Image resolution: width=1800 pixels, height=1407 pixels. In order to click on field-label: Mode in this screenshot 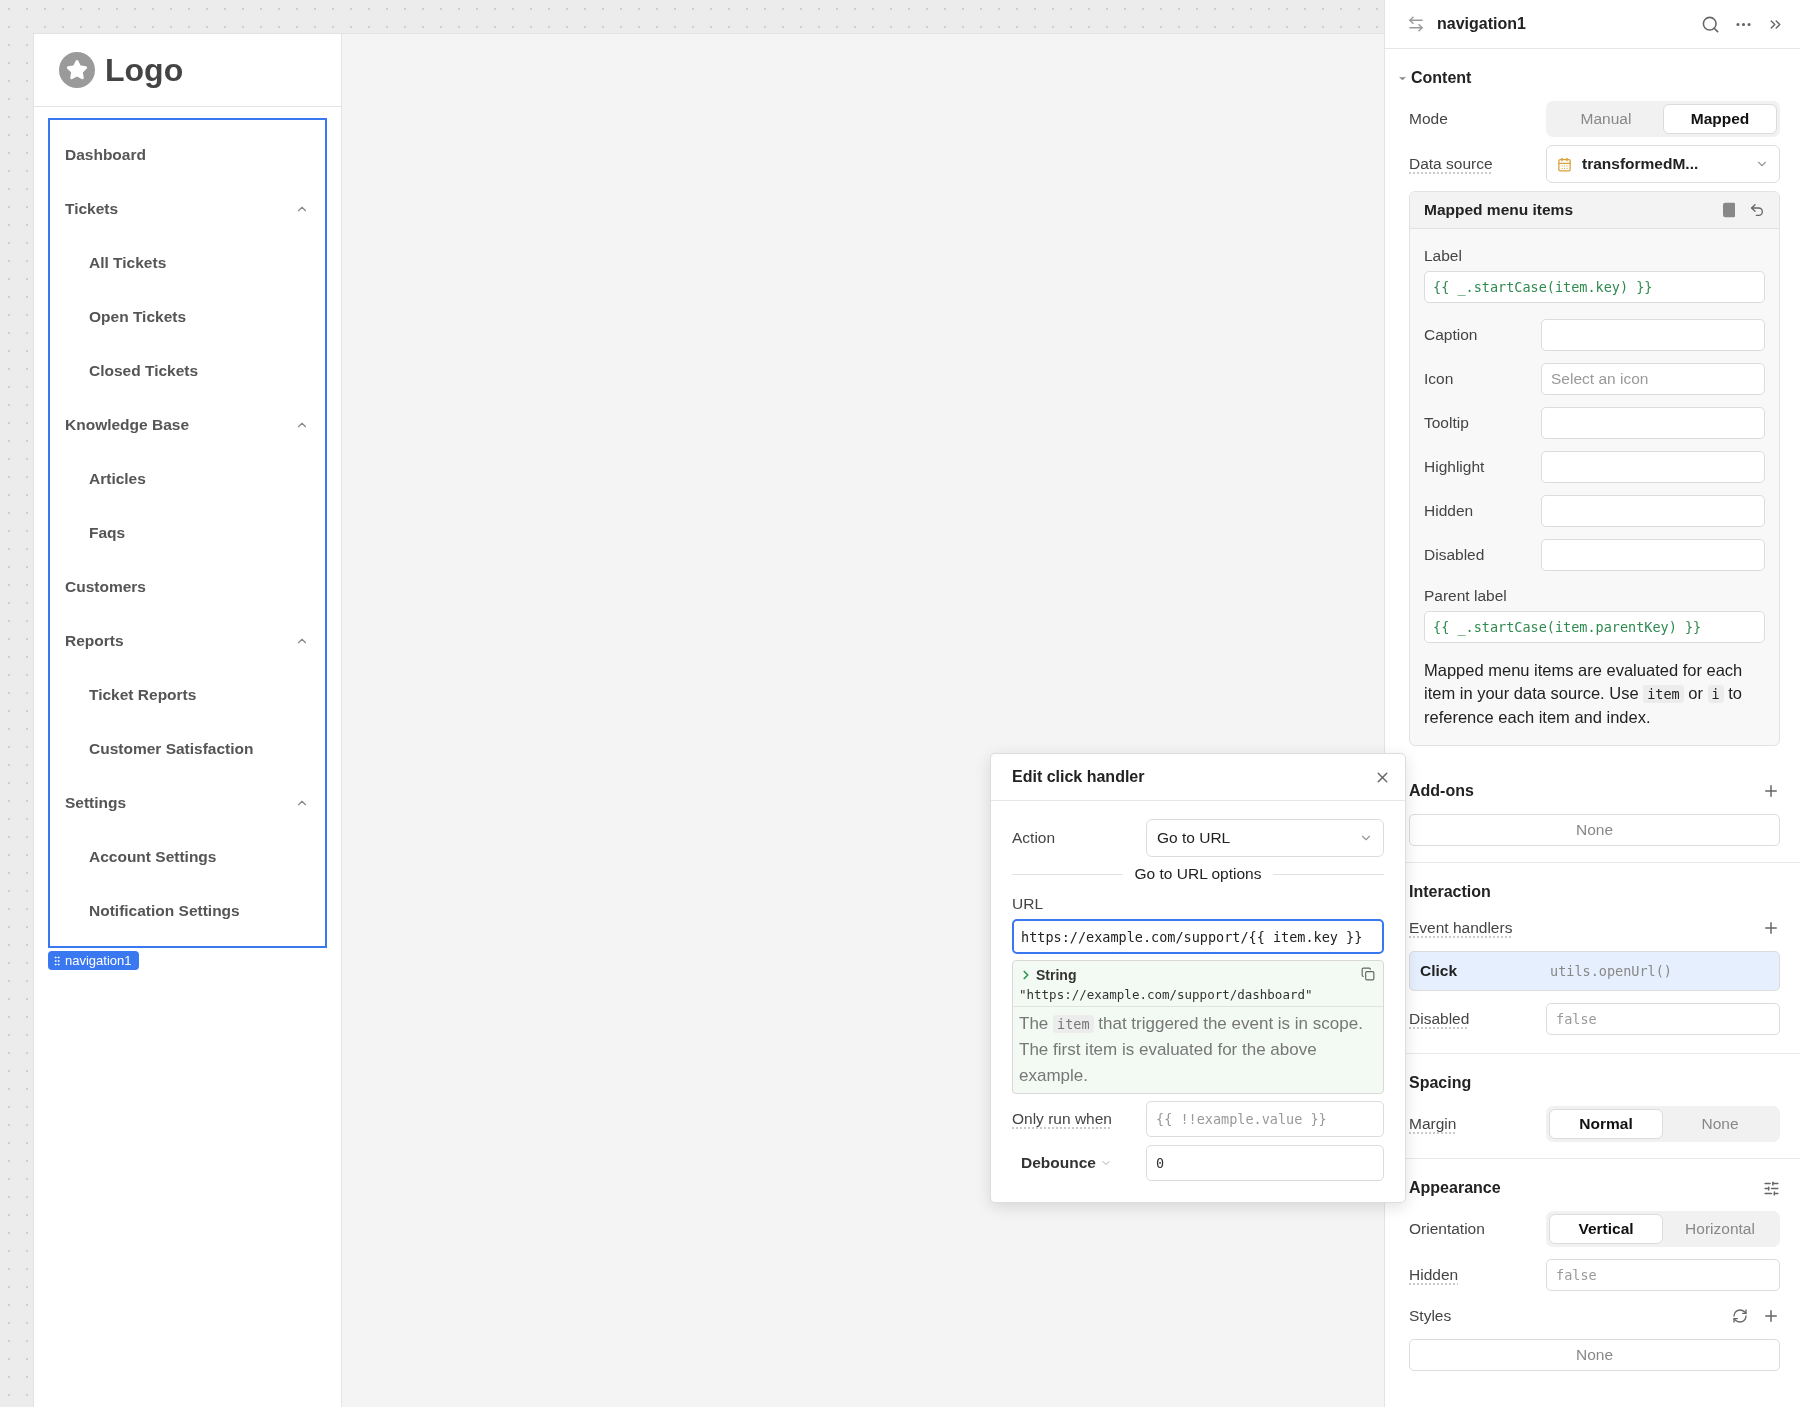, I will do `click(1429, 119)`.